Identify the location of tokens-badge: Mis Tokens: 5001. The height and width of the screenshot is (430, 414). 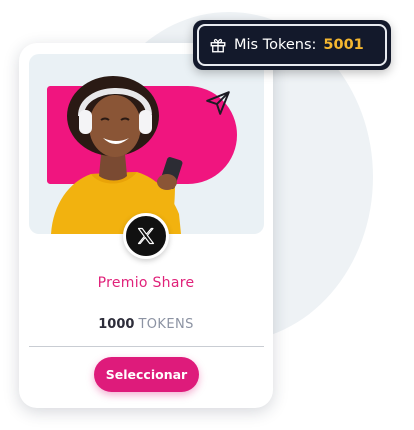
(292, 45).